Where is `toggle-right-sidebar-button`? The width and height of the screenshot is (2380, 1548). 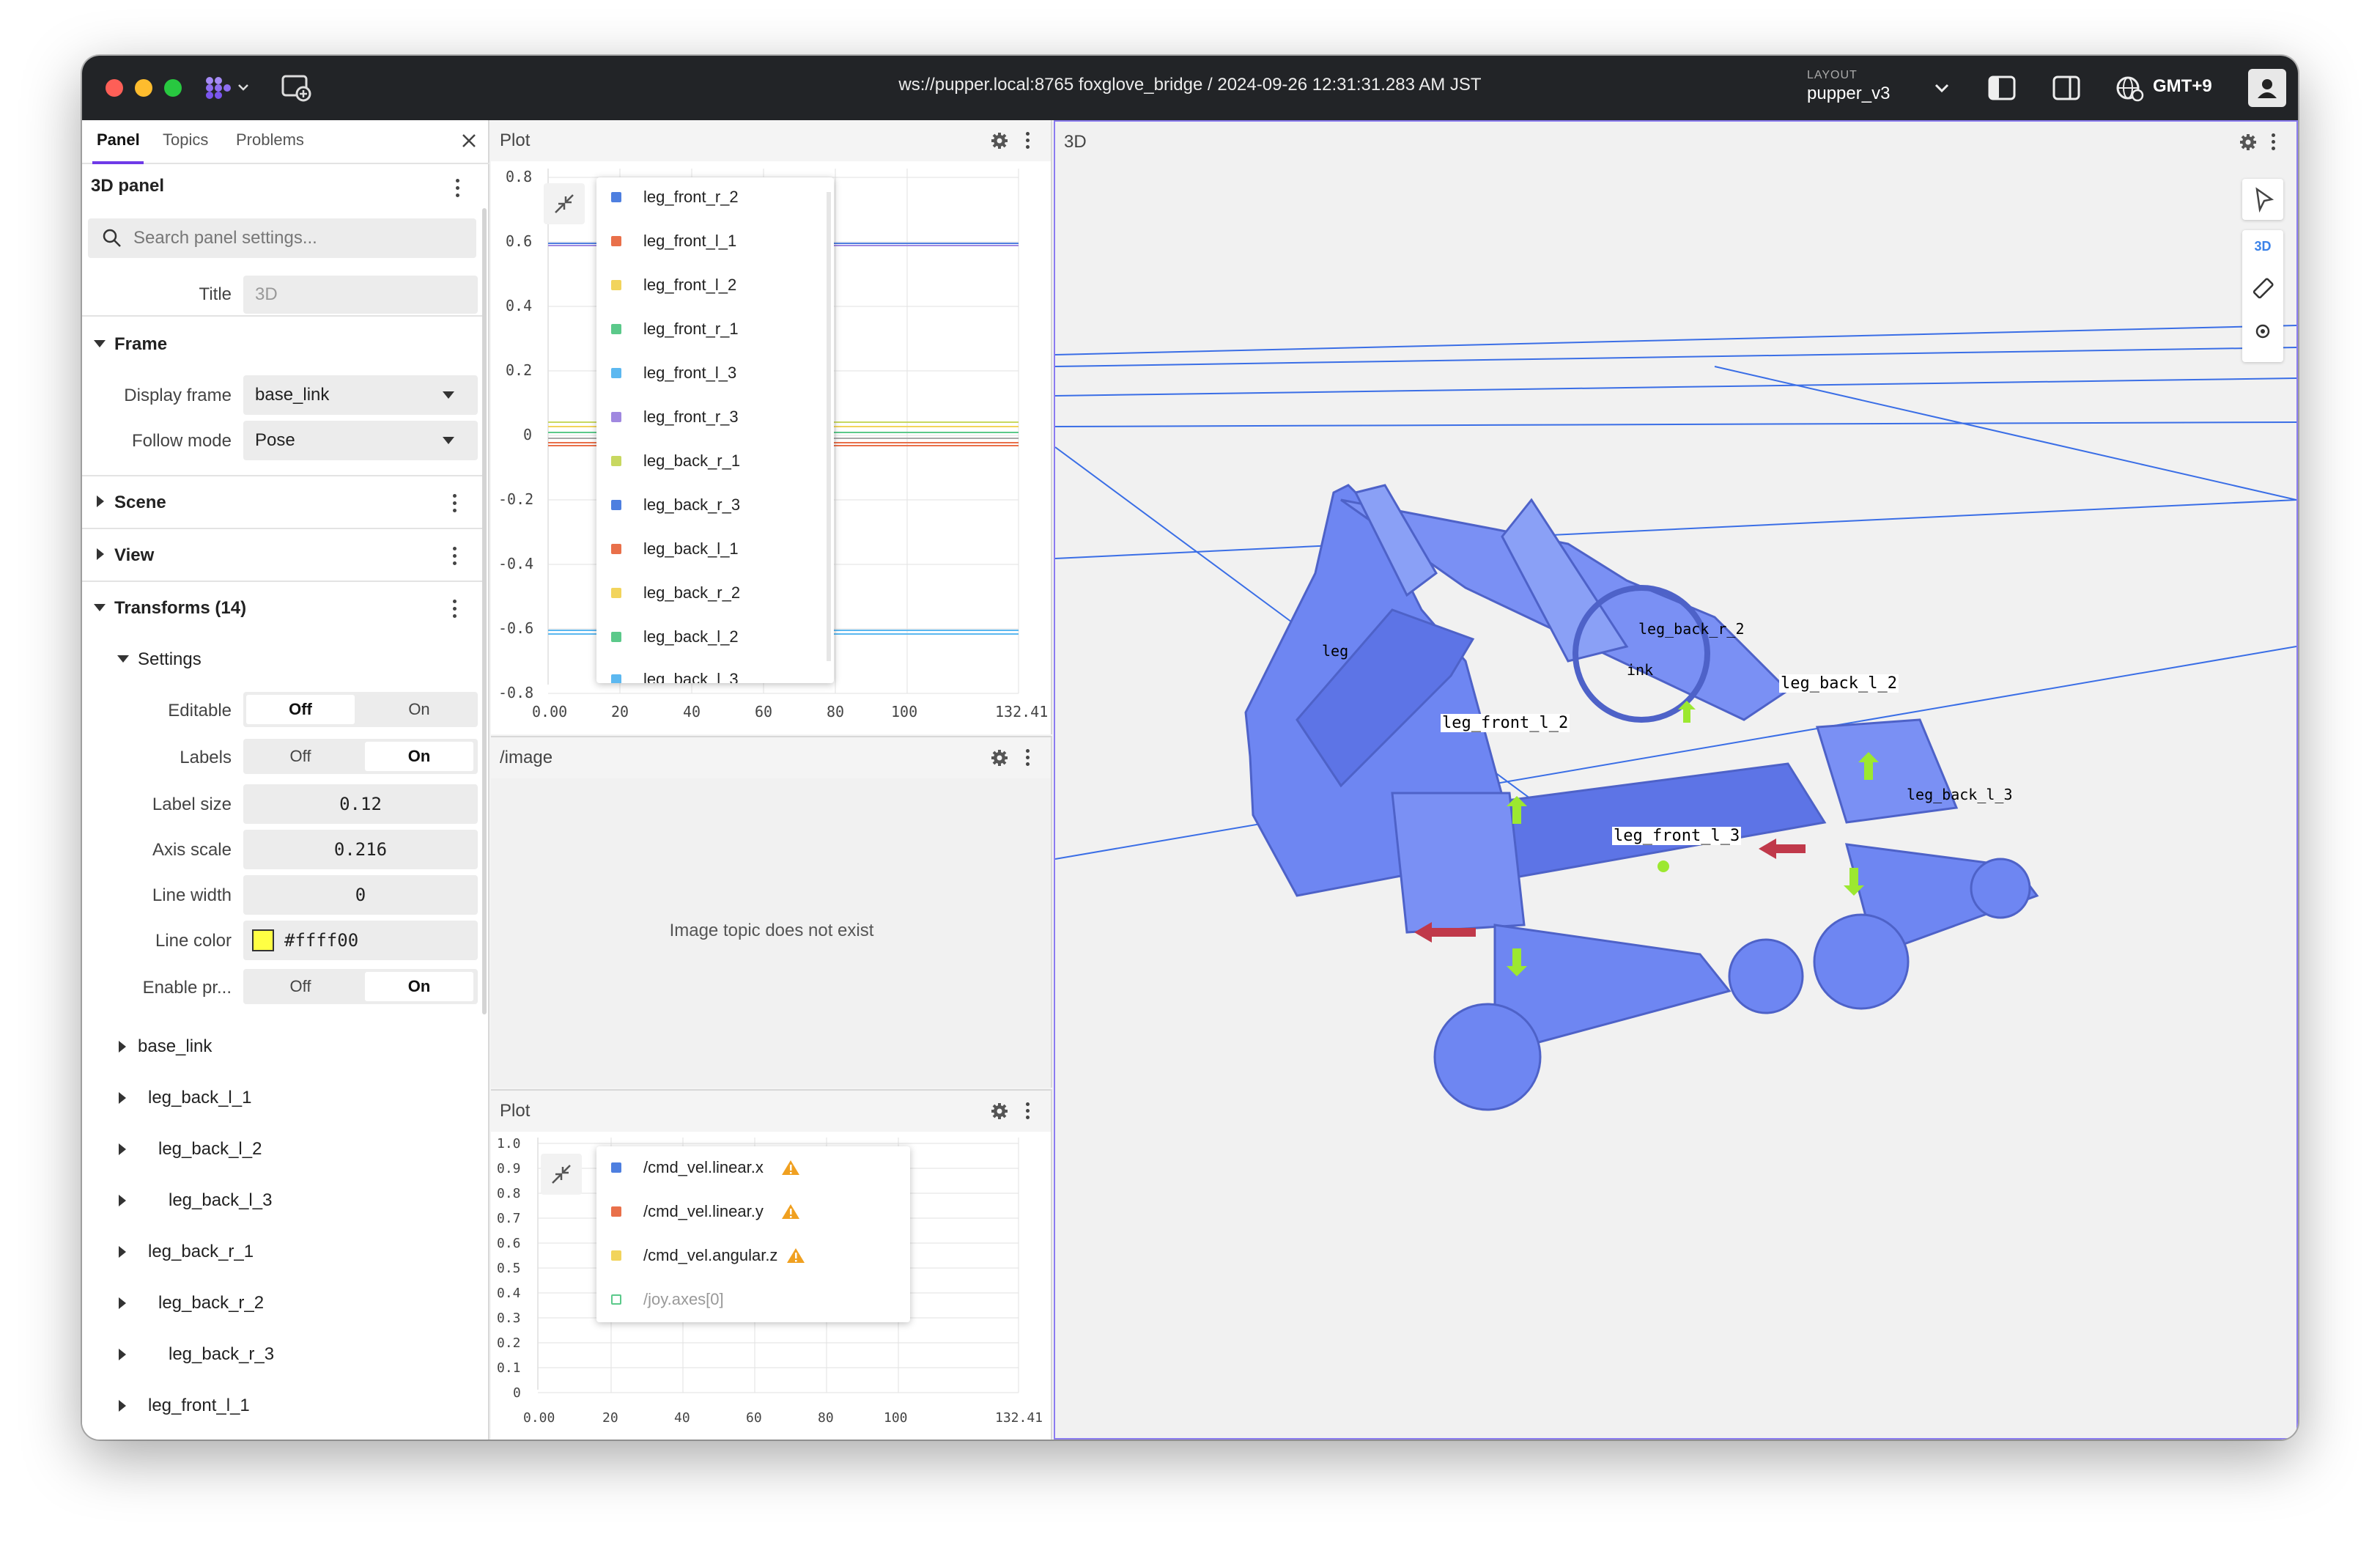
toggle-right-sidebar-button is located at coordinates (2066, 88).